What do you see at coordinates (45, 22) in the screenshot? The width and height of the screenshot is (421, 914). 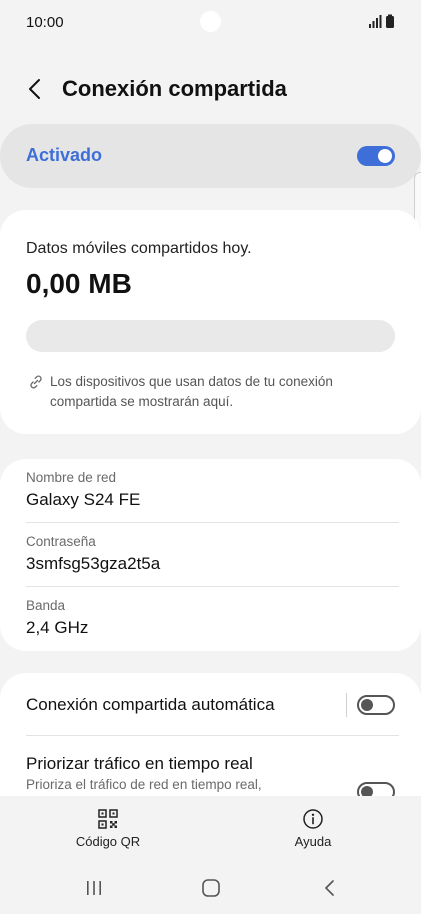 I see `status-time: 10:00` at bounding box center [45, 22].